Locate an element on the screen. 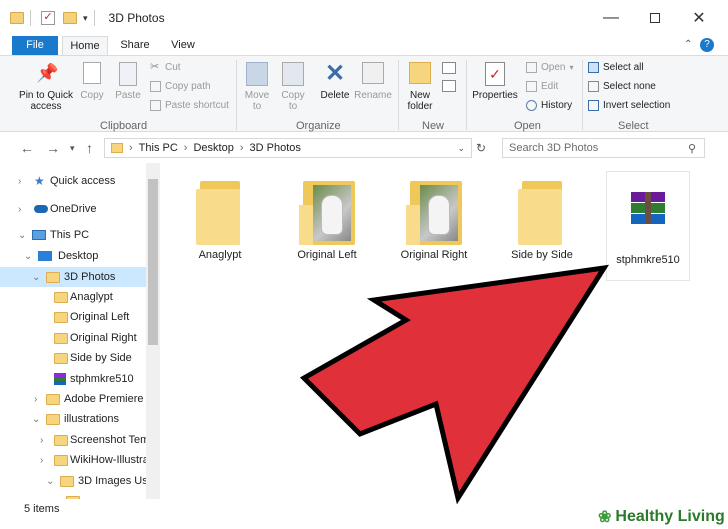 The image size is (728, 529). new-folder-button: New folder is located at coordinates (420, 87).